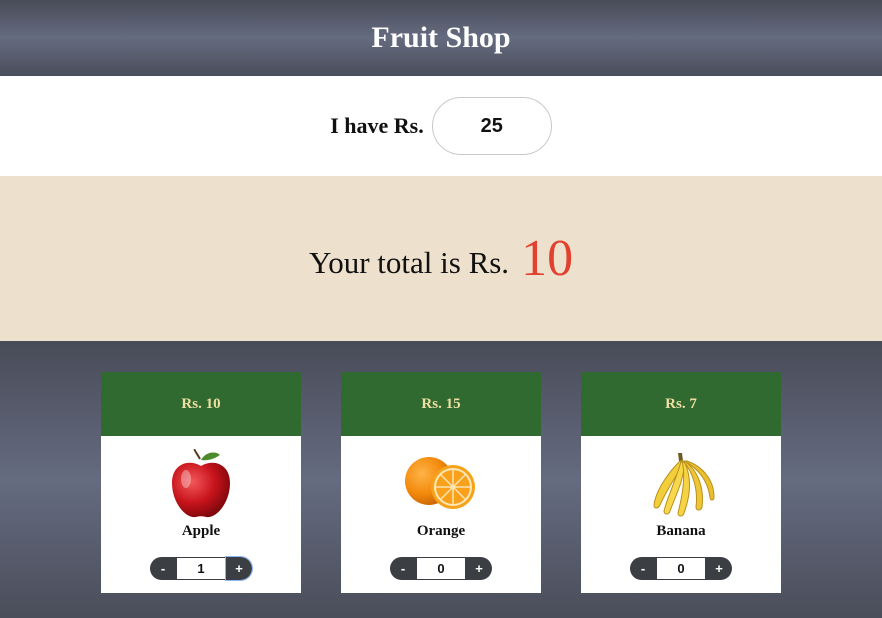 The height and width of the screenshot is (618, 882). What do you see at coordinates (681, 531) in the screenshot?
I see `product-name: Banana` at bounding box center [681, 531].